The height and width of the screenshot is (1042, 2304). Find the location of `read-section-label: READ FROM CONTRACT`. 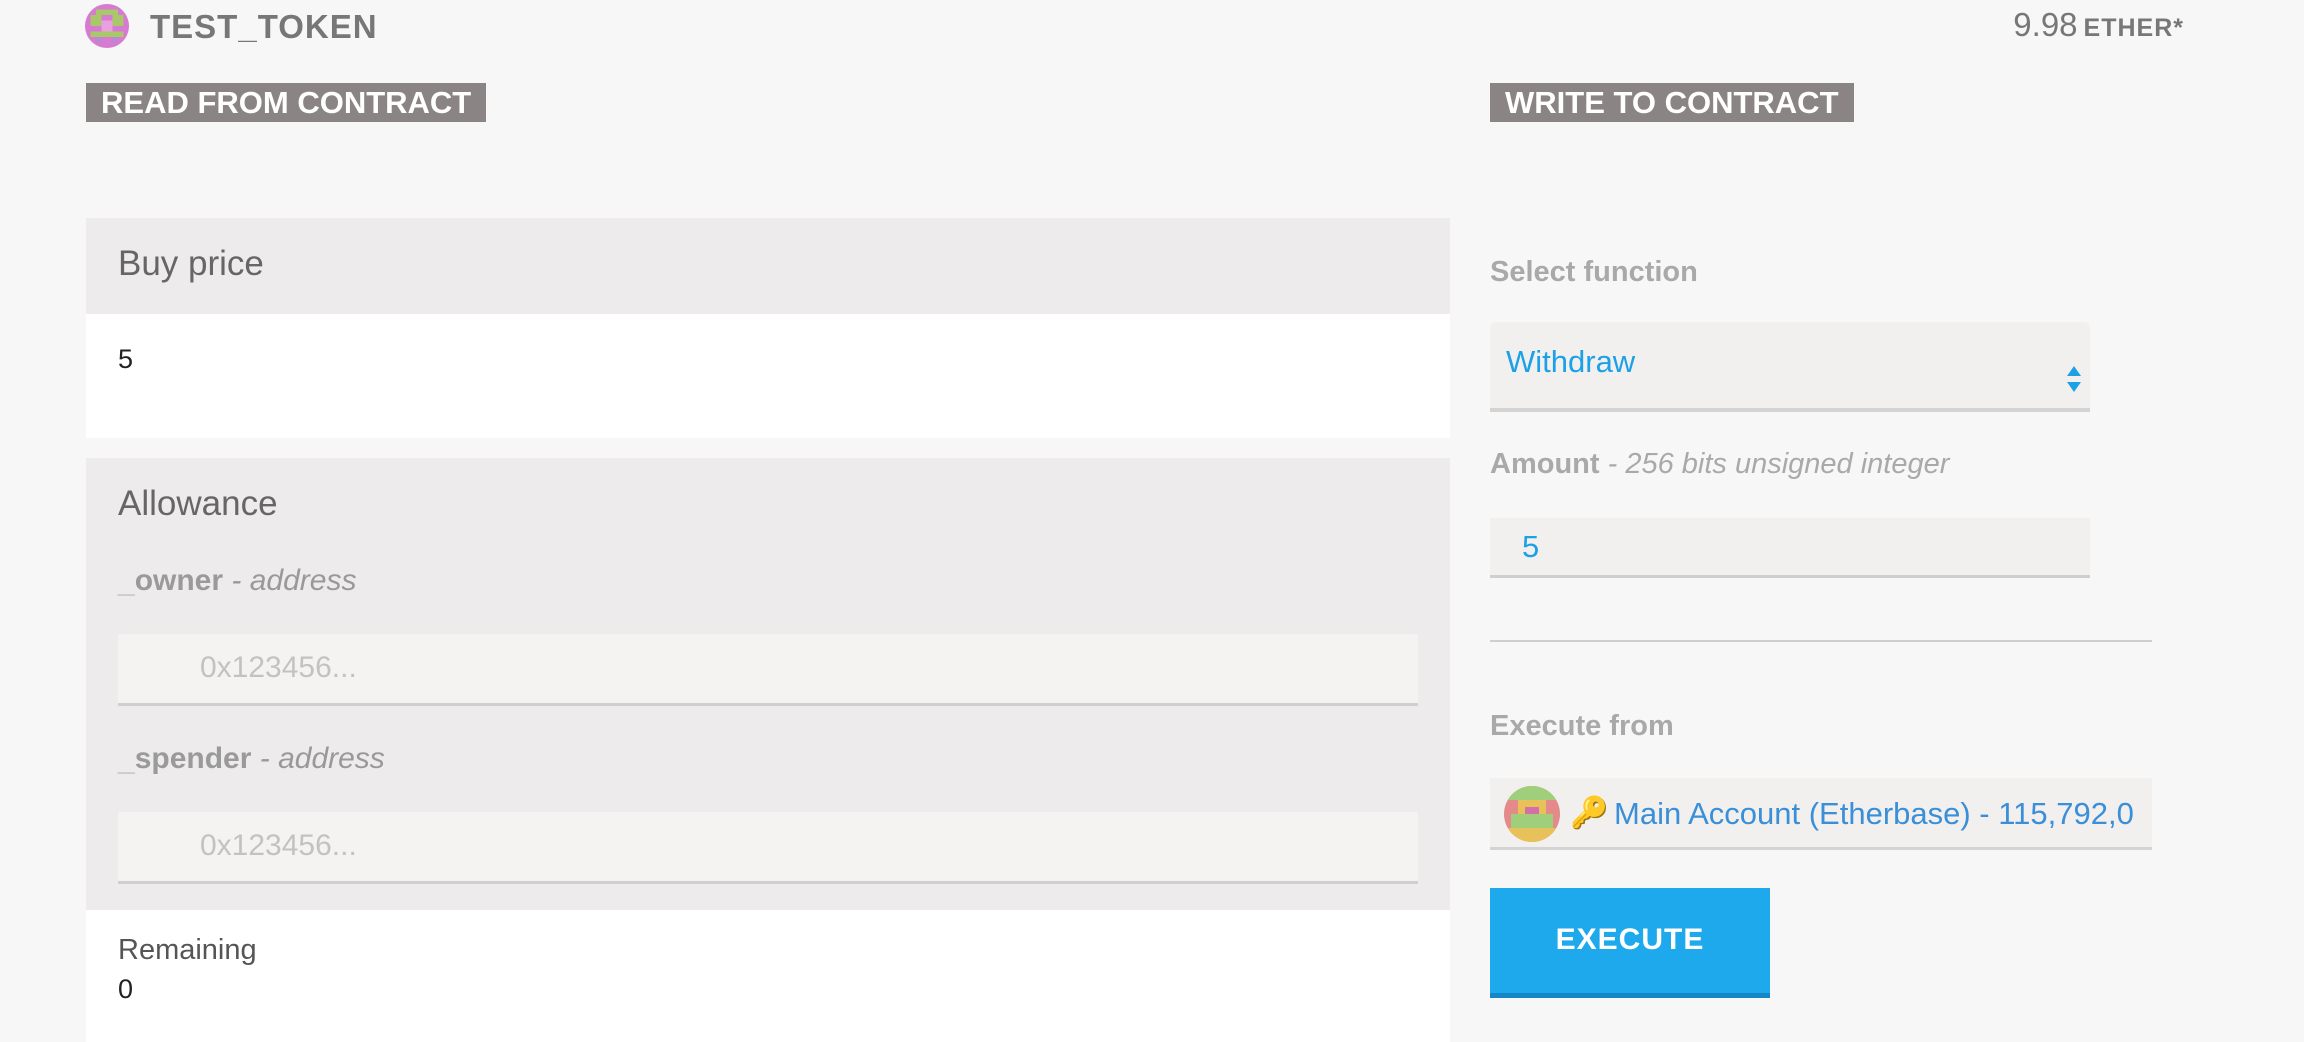

read-section-label: READ FROM CONTRACT is located at coordinates (286, 102).